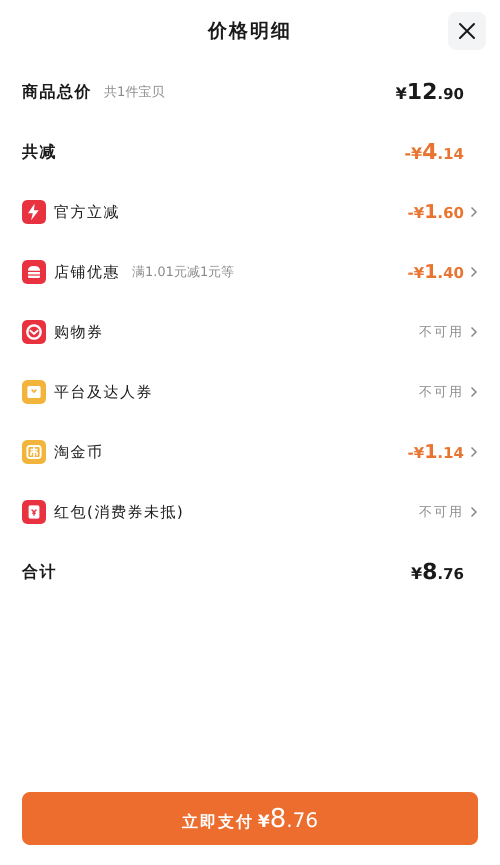 This screenshot has height=865, width=500. I want to click on row-label: 官方立减, so click(87, 212).